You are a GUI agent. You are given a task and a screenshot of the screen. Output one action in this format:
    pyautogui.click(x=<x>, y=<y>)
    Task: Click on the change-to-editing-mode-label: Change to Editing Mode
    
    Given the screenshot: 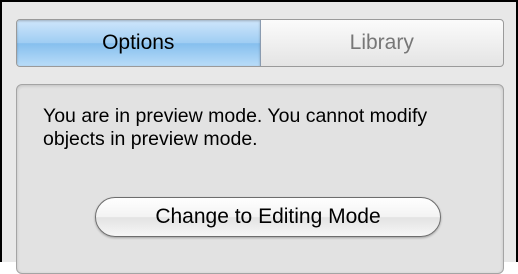 What is the action you would take?
    pyautogui.click(x=268, y=216)
    